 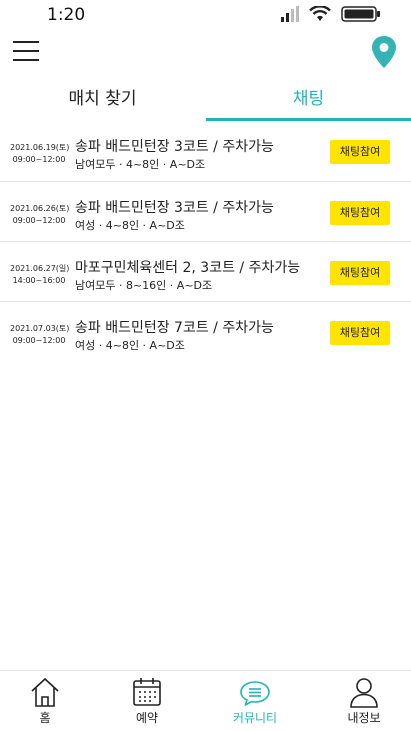 I want to click on tab-chat: 채팅, so click(x=308, y=101).